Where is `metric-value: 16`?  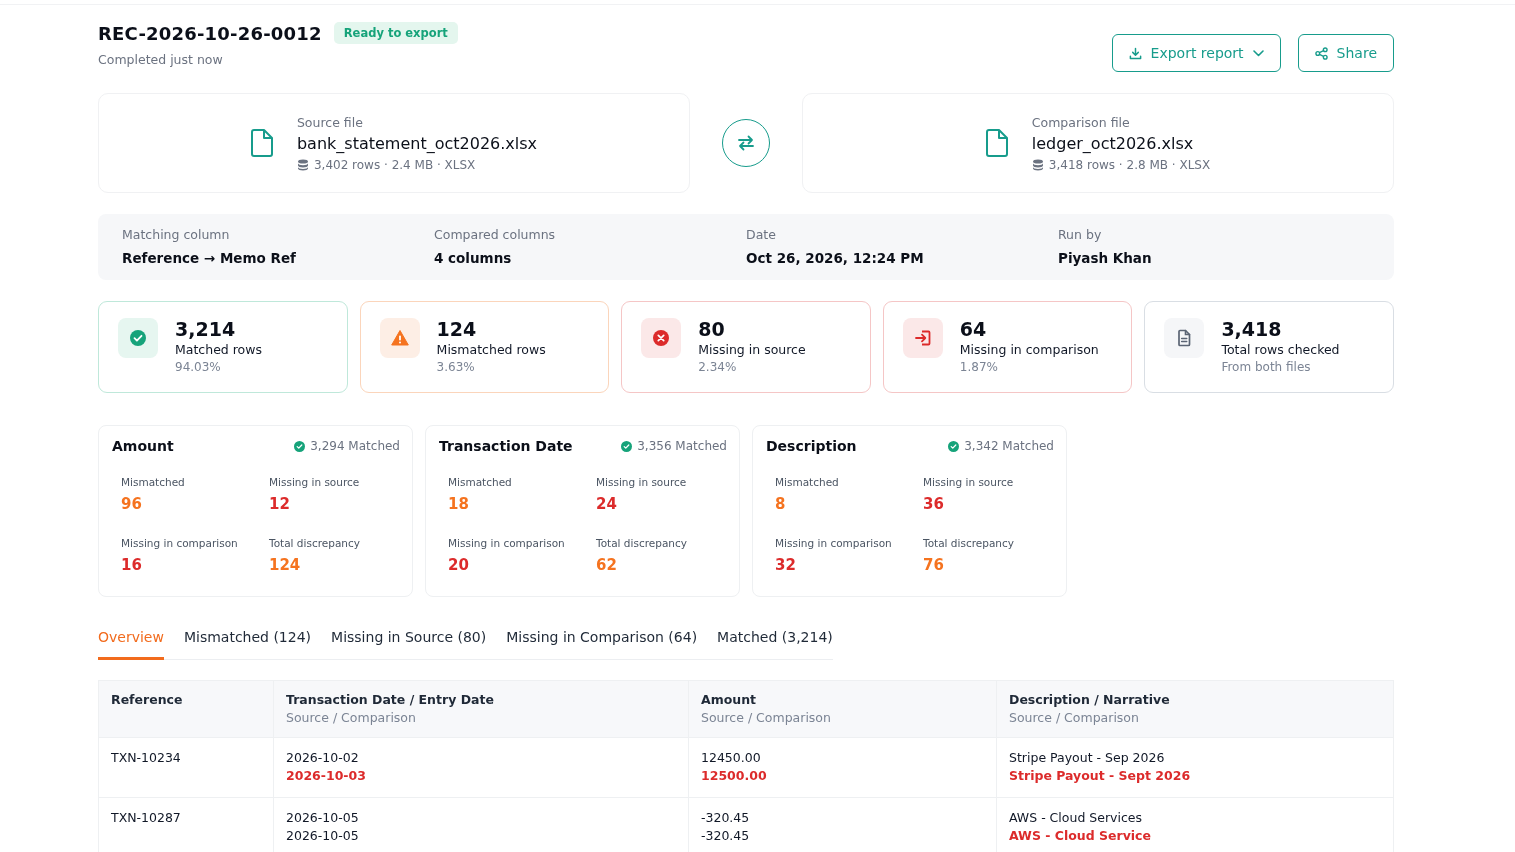
metric-value: 16 is located at coordinates (132, 565).